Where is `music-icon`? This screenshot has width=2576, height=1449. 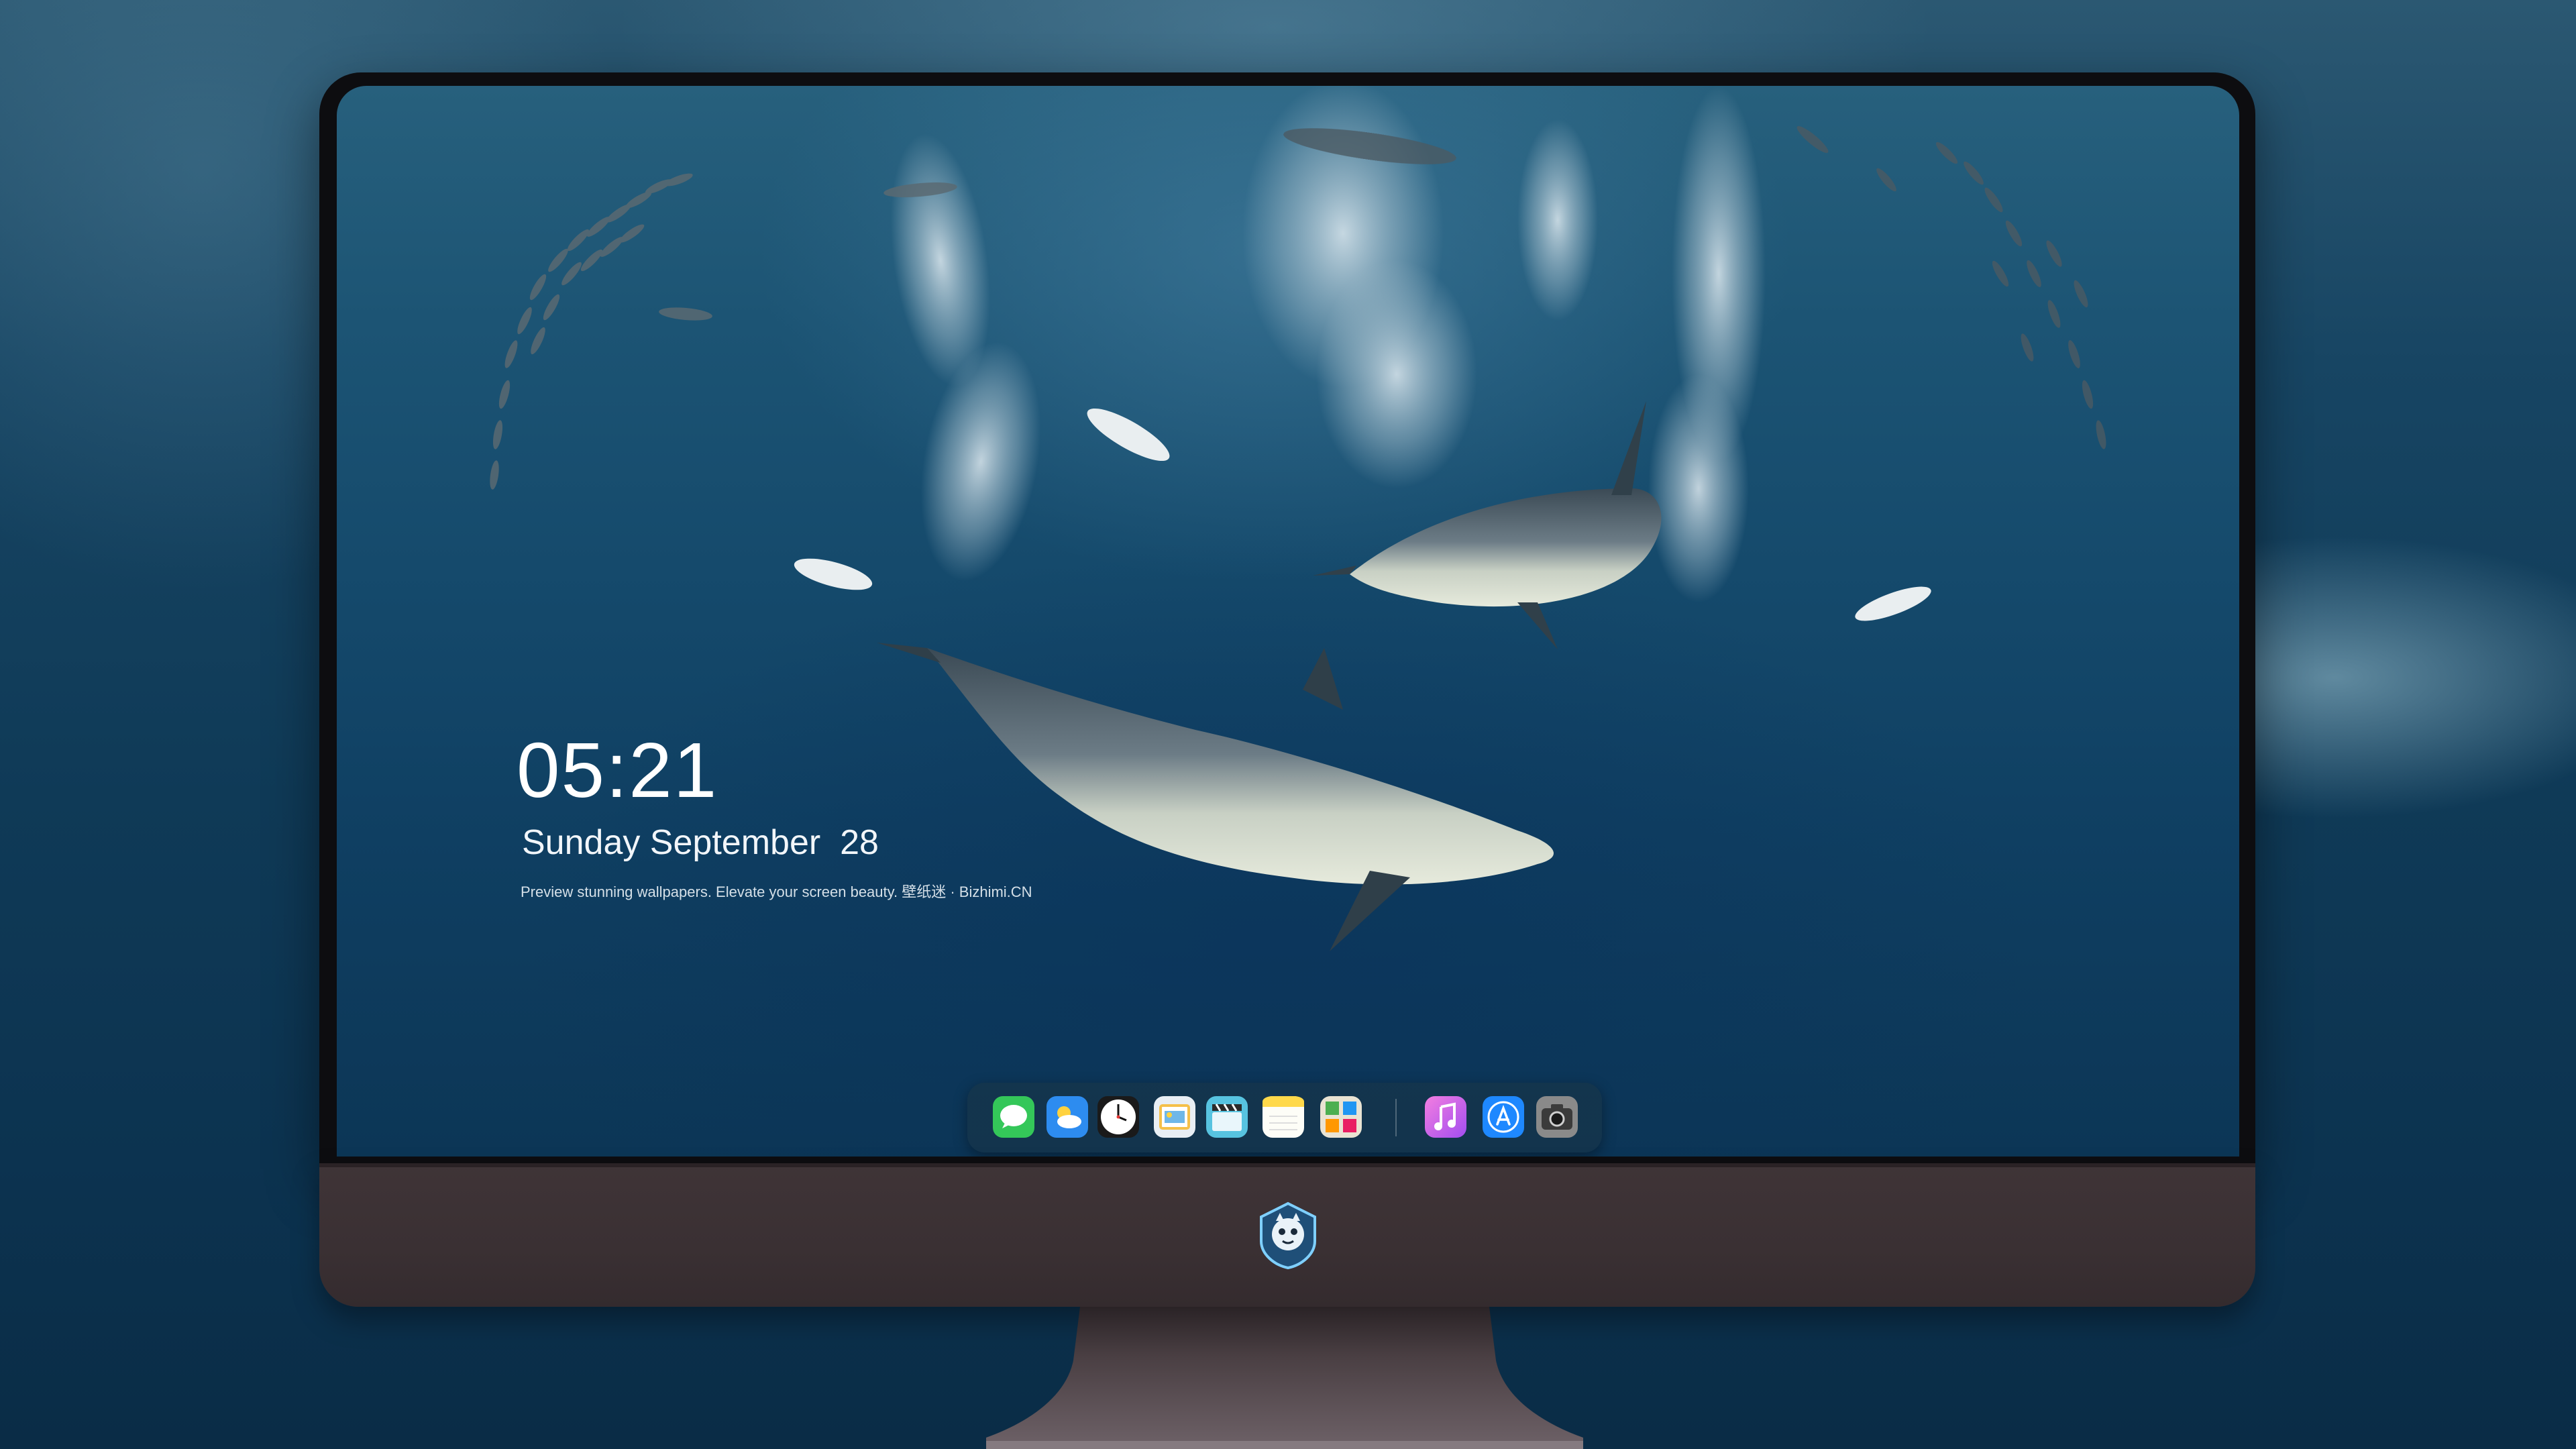
music-icon is located at coordinates (1445, 1117).